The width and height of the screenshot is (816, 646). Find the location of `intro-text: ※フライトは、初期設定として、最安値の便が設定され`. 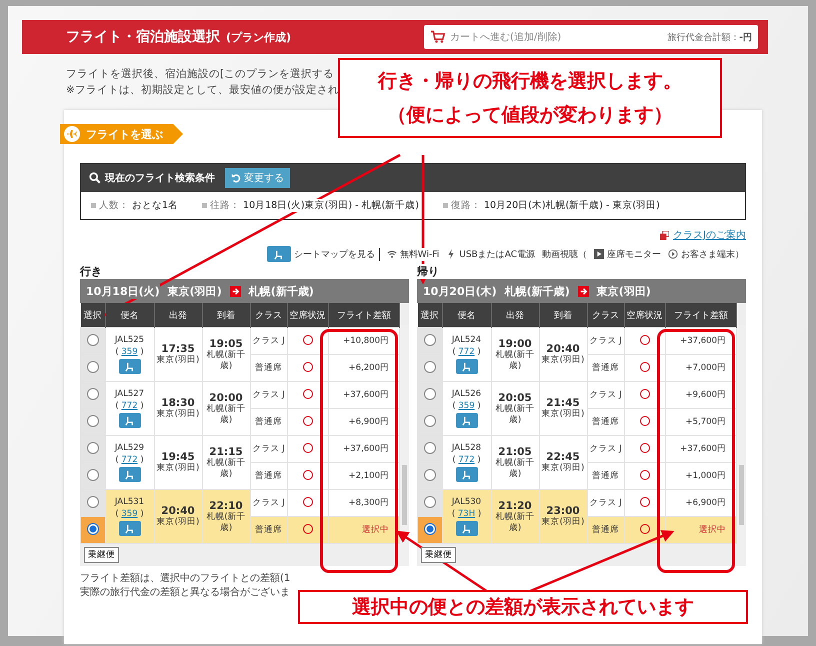

intro-text: ※フライトは、初期設定として、最安値の便が設定され is located at coordinates (202, 90).